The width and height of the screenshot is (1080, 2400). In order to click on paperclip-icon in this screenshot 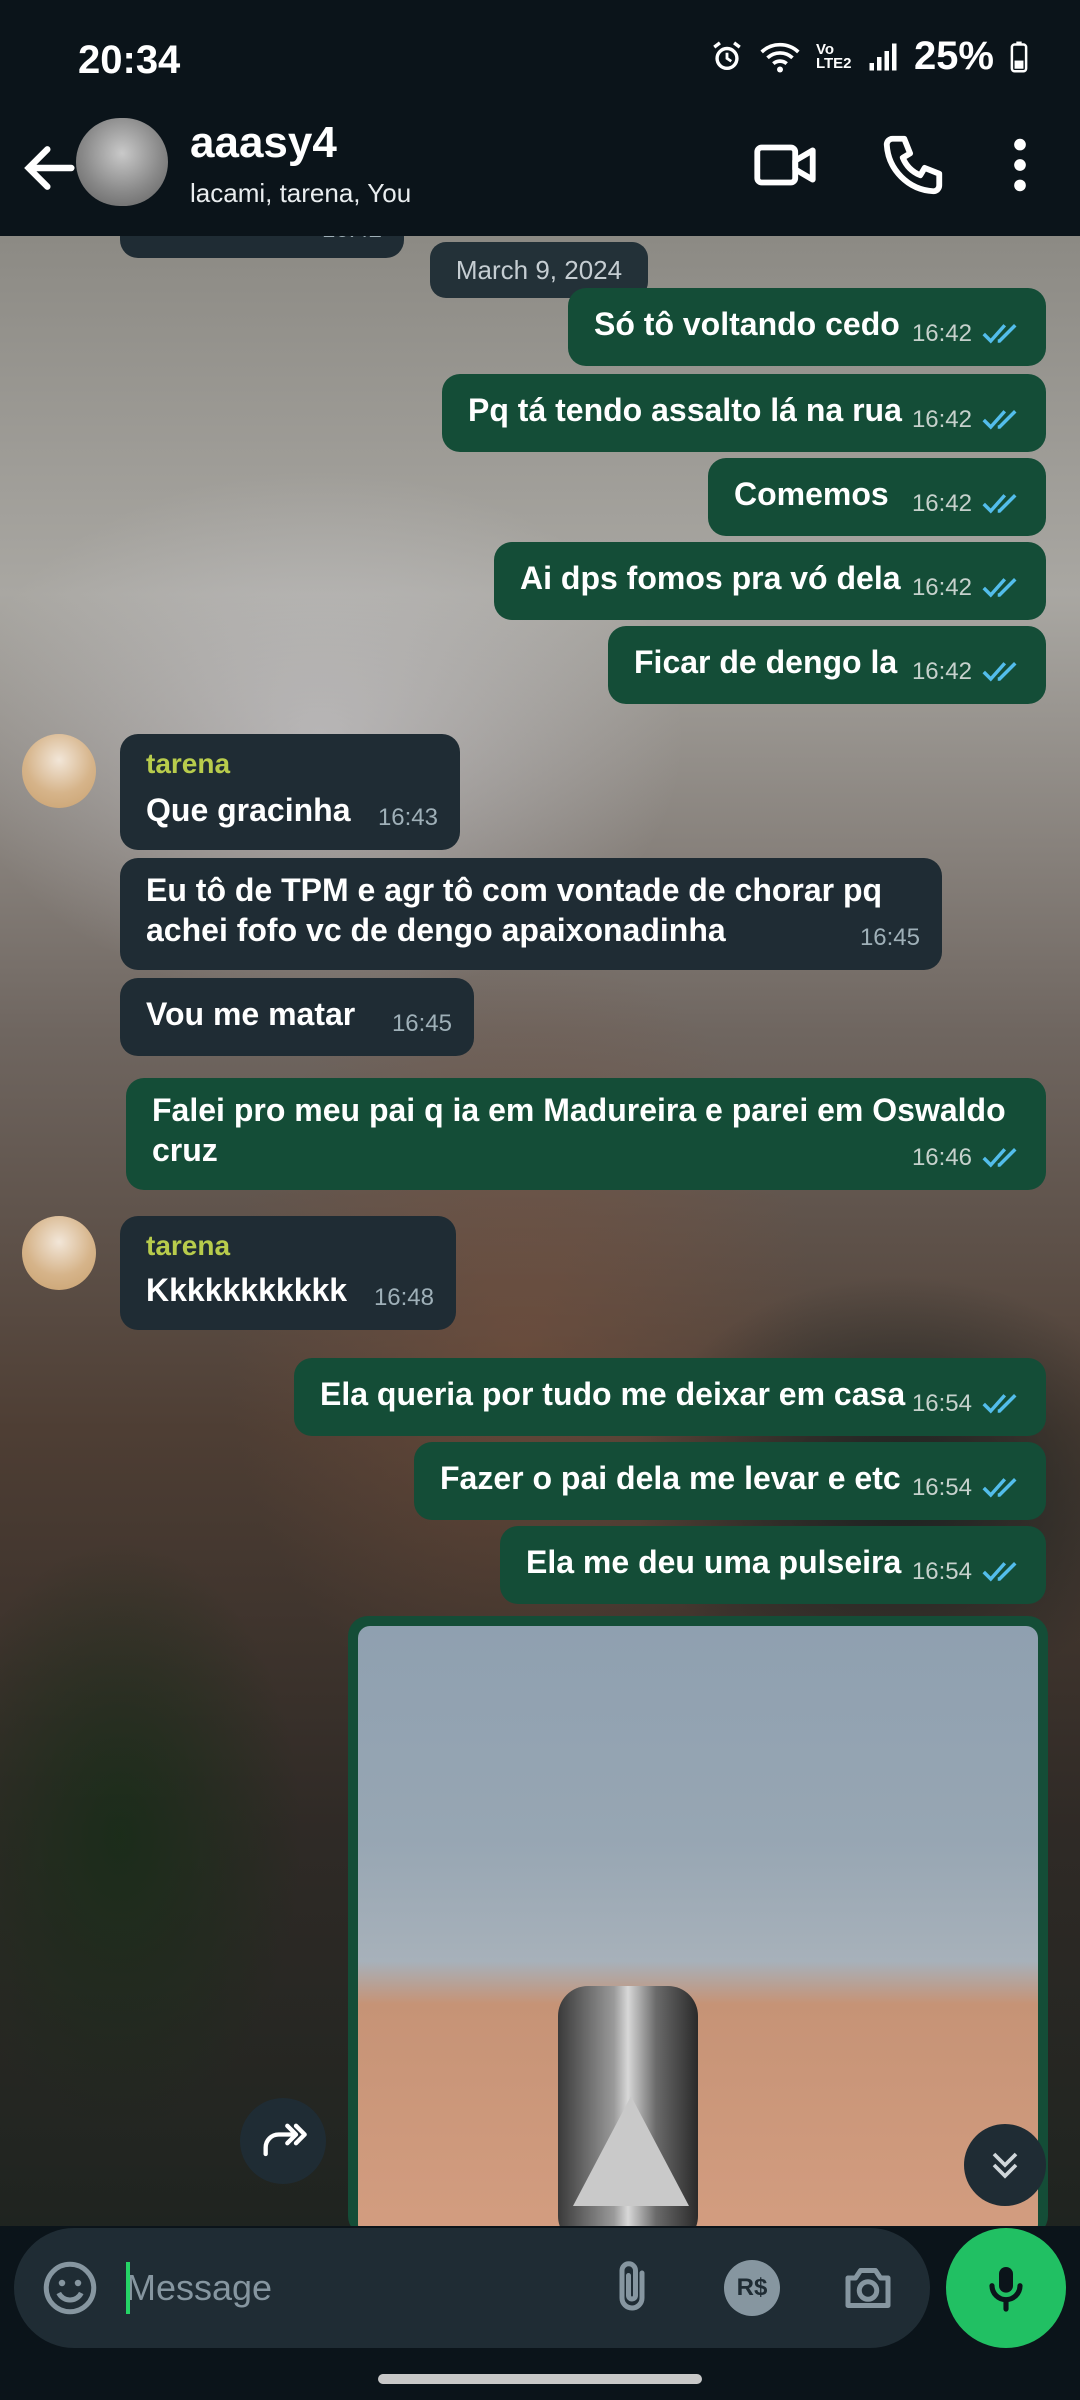, I will do `click(632, 2288)`.